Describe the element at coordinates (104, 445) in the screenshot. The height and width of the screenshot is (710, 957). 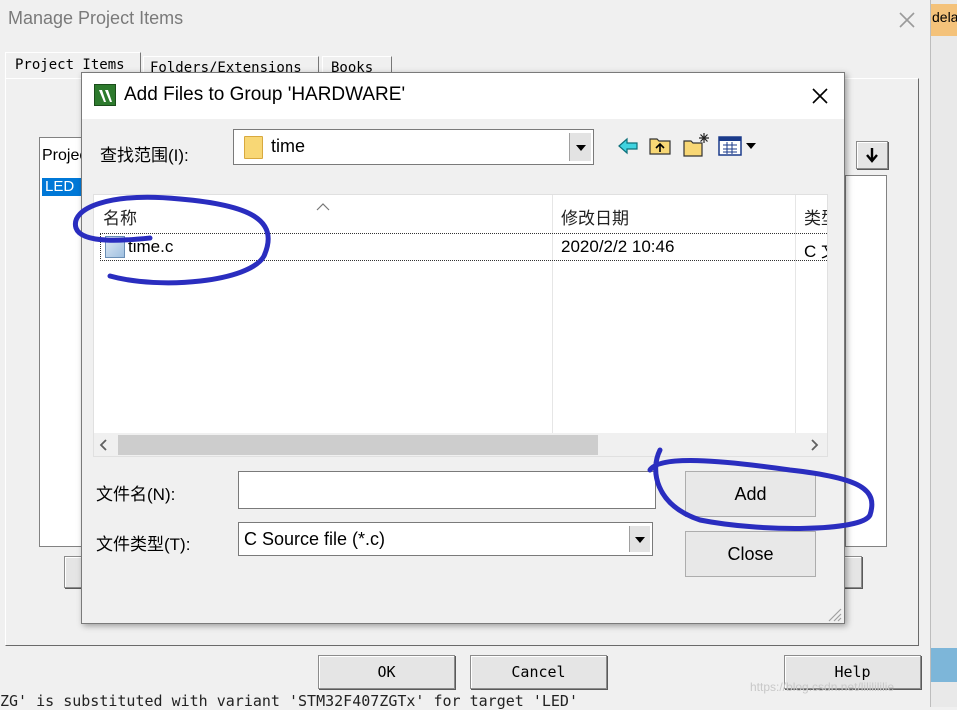
I see `scroll-left-icon` at that location.